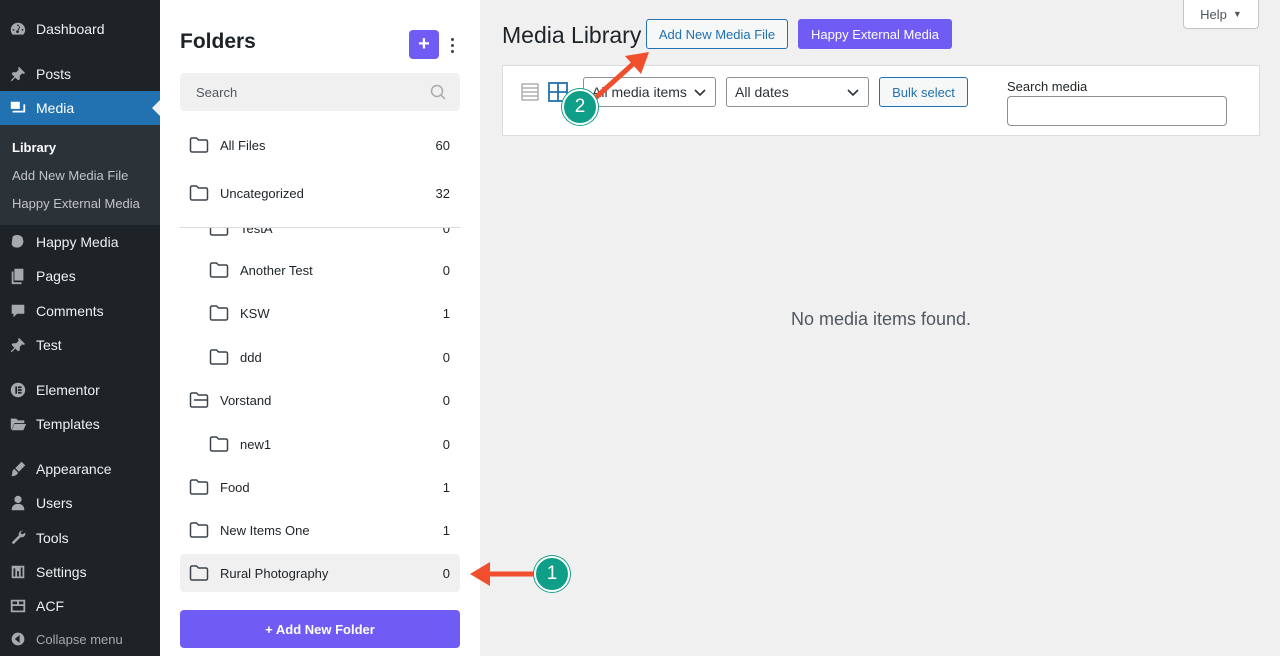  I want to click on menu-posts: Posts, so click(80, 74).